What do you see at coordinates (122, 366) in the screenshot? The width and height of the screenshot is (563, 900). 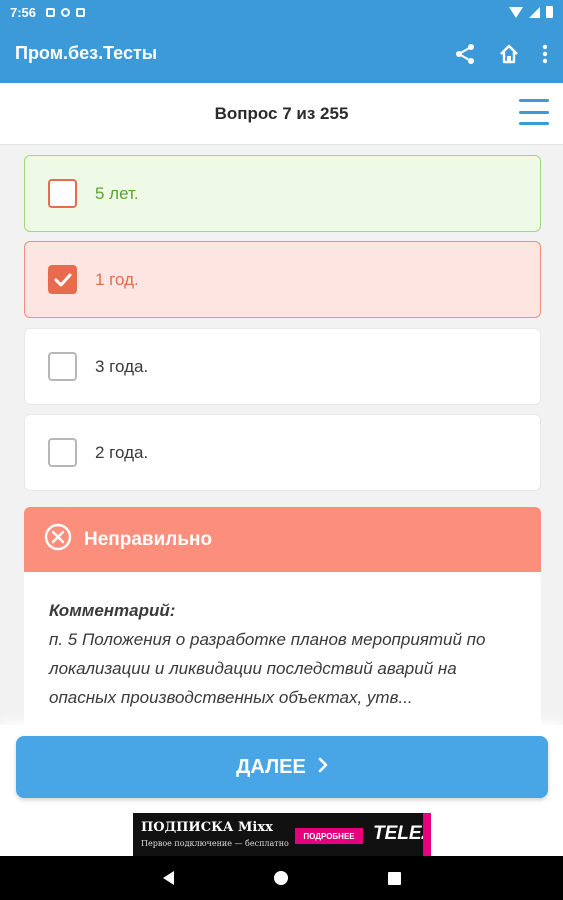 I see `answer-label: 3 года.` at bounding box center [122, 366].